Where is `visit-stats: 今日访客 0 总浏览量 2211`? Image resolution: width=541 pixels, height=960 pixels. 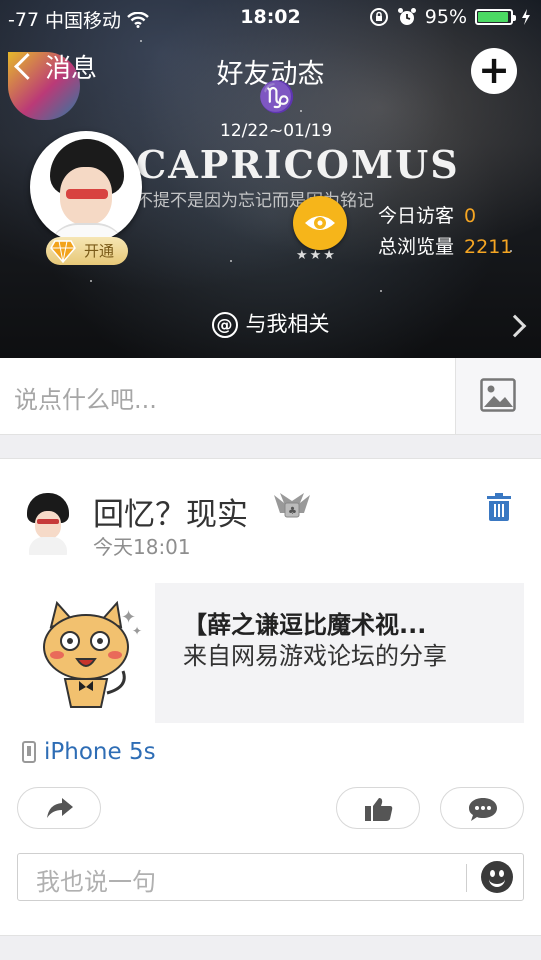
visit-stats: 今日访客 0 总浏览量 2211 is located at coordinates (445, 232).